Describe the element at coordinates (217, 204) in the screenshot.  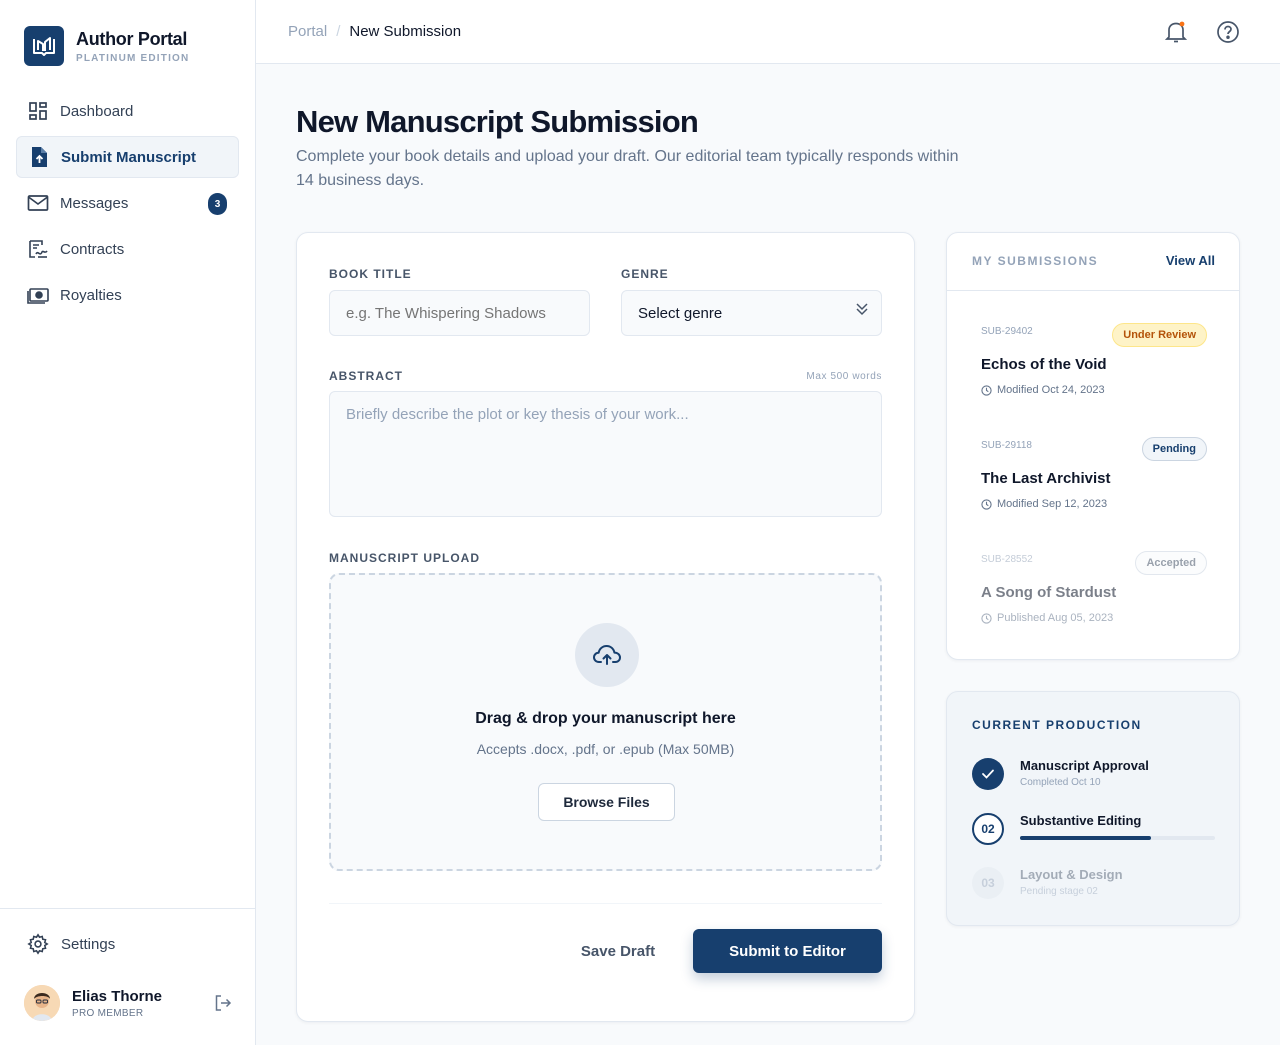
I see `messages-count-badge: 3` at that location.